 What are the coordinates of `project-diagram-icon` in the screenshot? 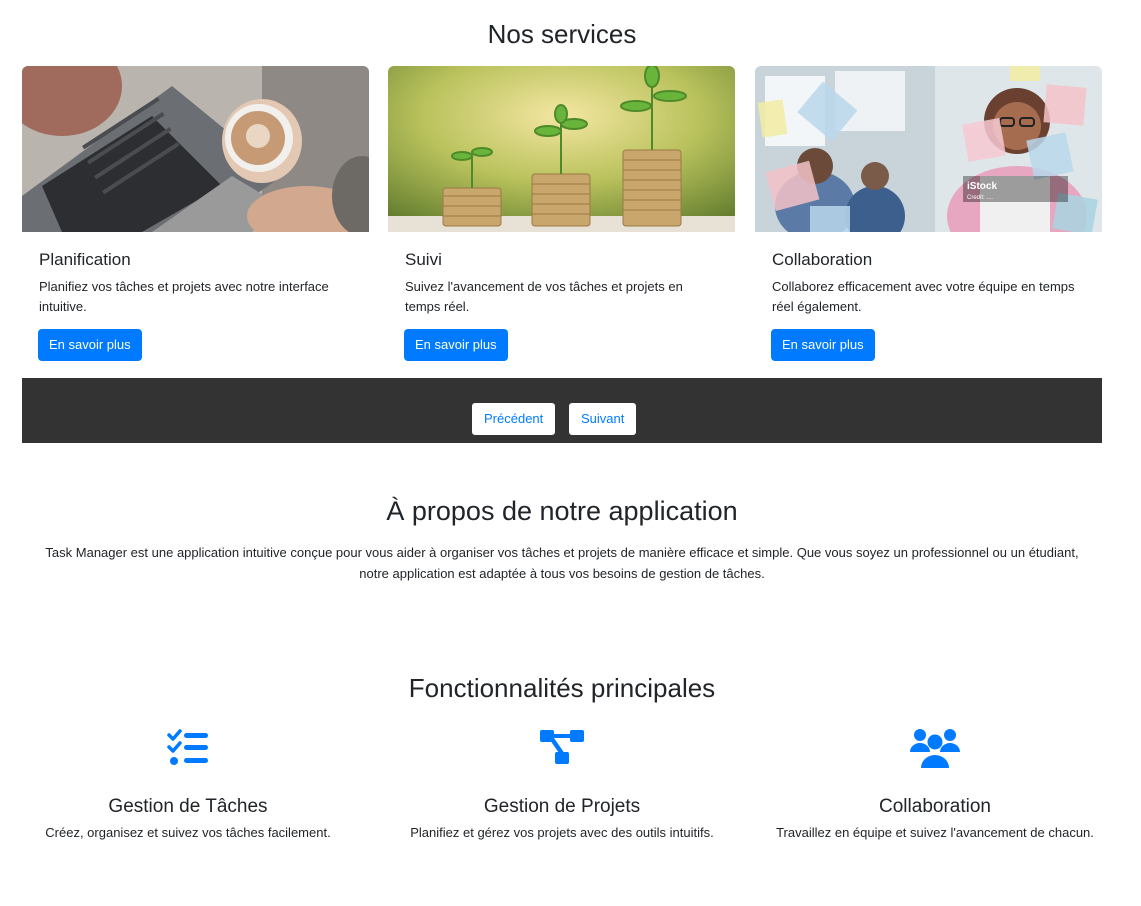 It's located at (562, 747).